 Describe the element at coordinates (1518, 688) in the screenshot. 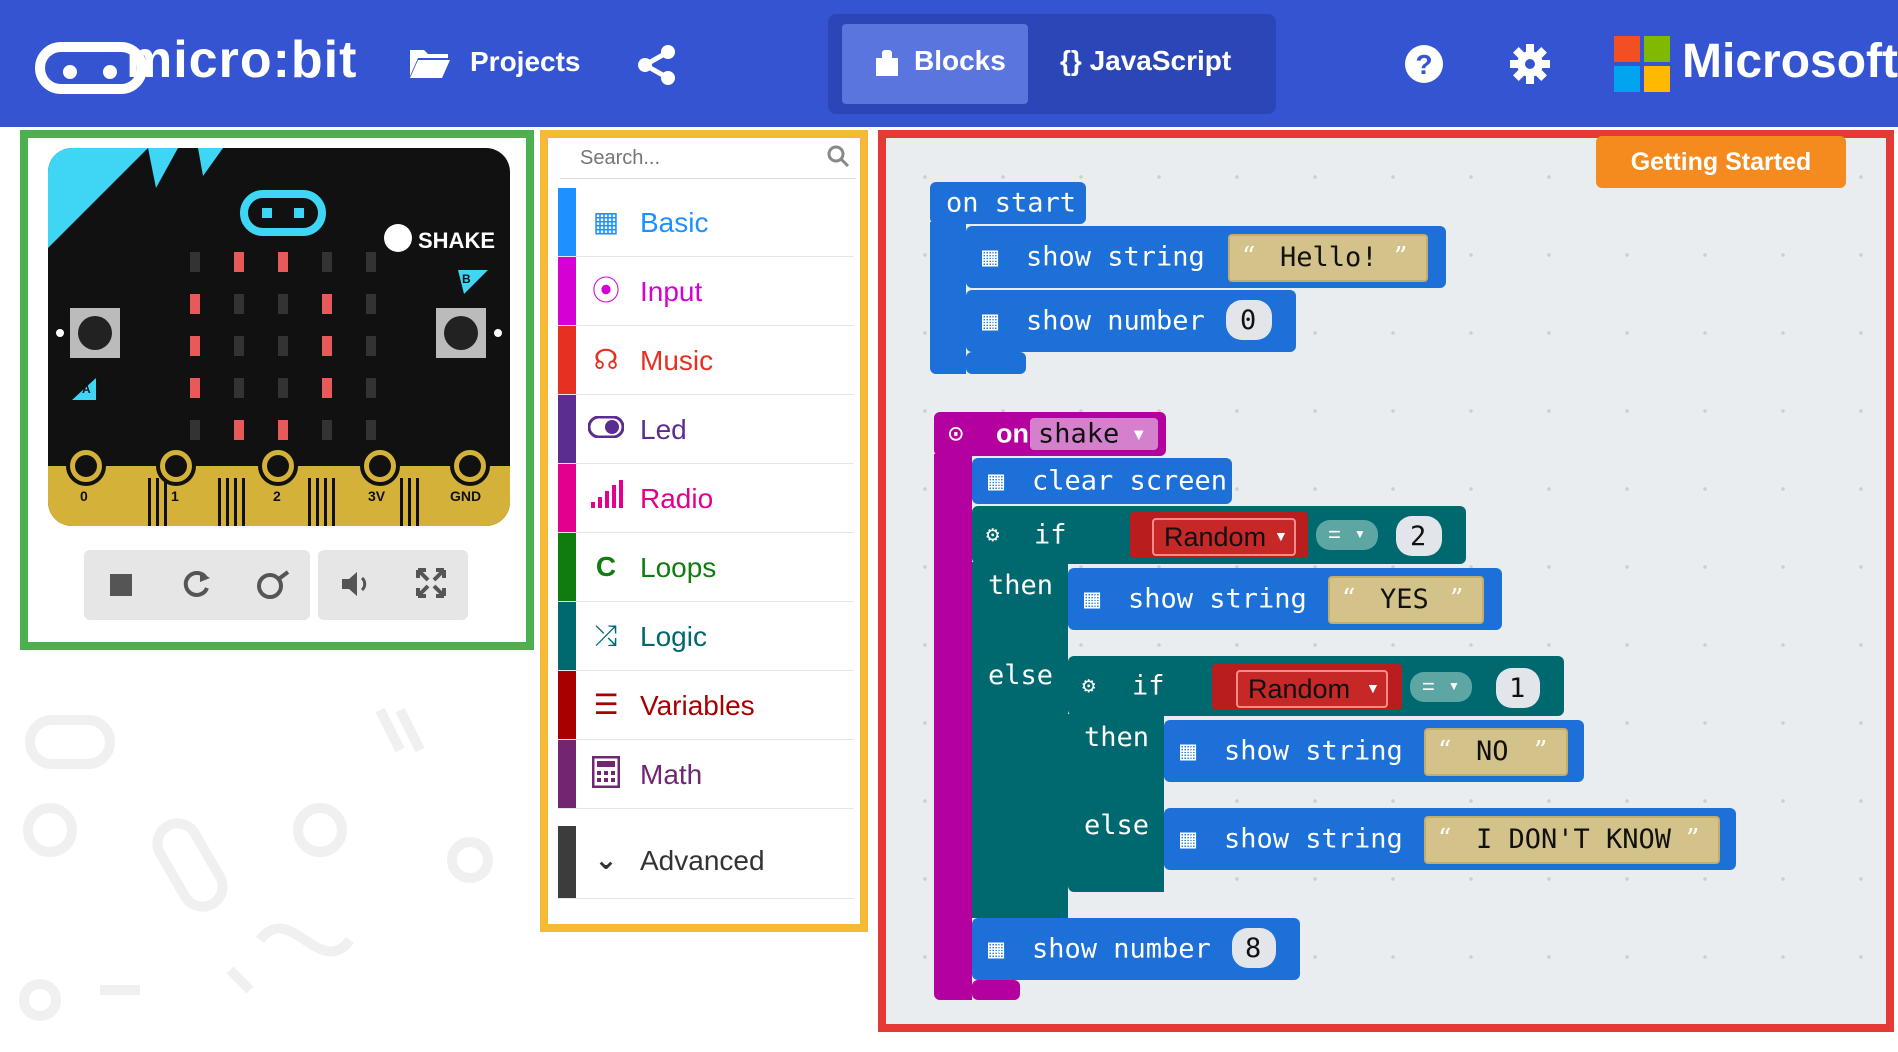

I see `number-value-one: 1` at that location.